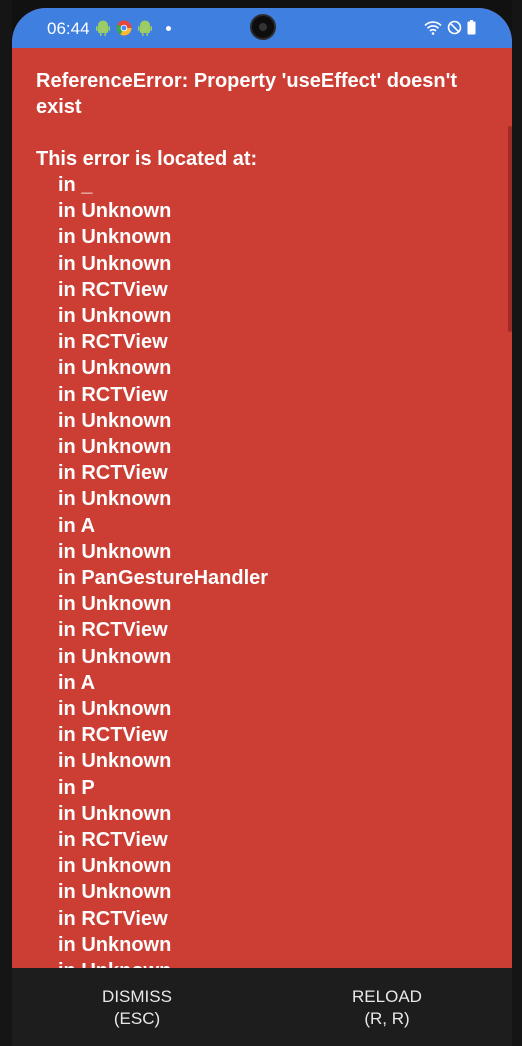  What do you see at coordinates (75, 185) in the screenshot?
I see `stack-frame: in _` at bounding box center [75, 185].